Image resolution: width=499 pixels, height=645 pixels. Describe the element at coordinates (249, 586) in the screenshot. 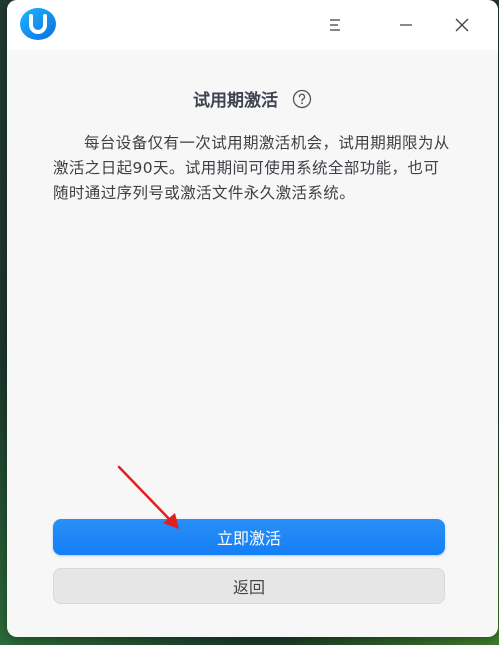

I see `back-button: 返回` at that location.